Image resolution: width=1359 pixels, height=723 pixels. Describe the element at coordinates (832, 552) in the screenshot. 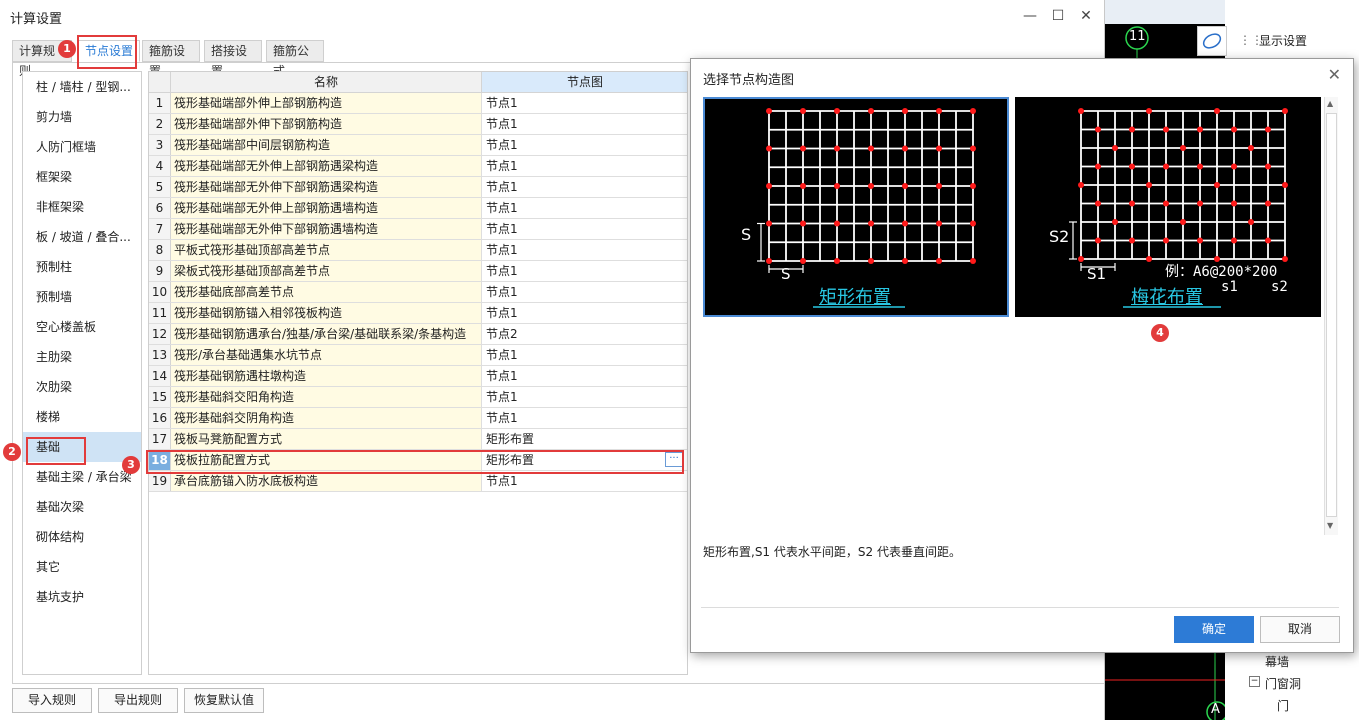

I see `layout-description: 矩形布置,S1 代表水平间距，S2 代表垂直间距。` at that location.